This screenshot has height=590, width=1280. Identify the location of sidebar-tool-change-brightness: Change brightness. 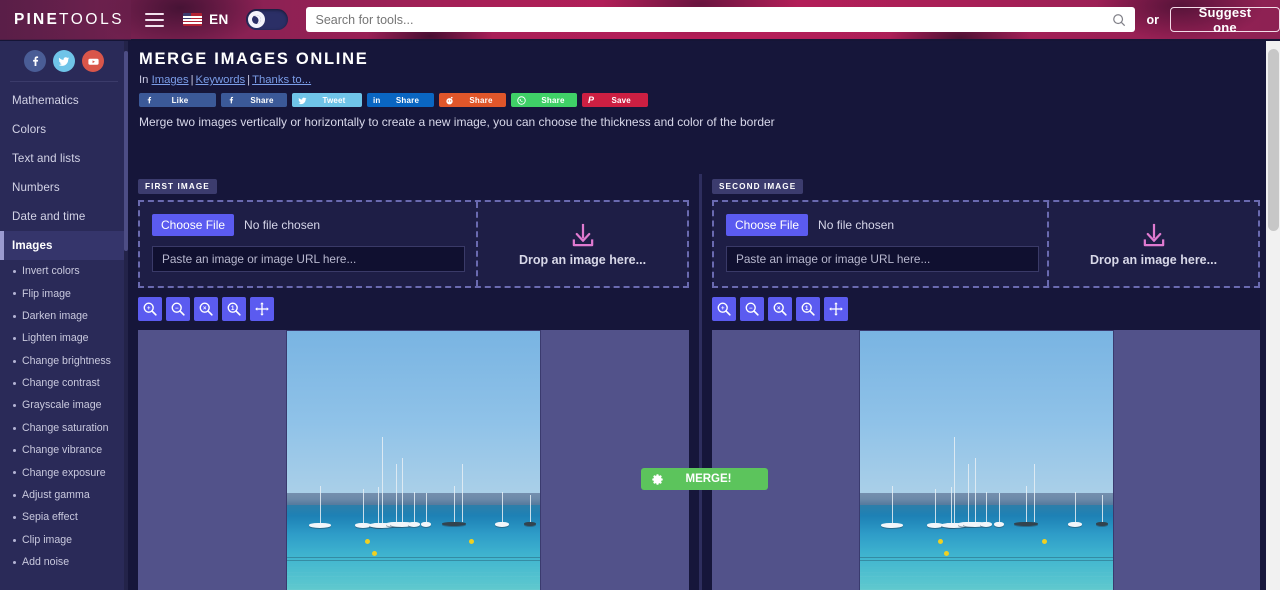
(64, 361).